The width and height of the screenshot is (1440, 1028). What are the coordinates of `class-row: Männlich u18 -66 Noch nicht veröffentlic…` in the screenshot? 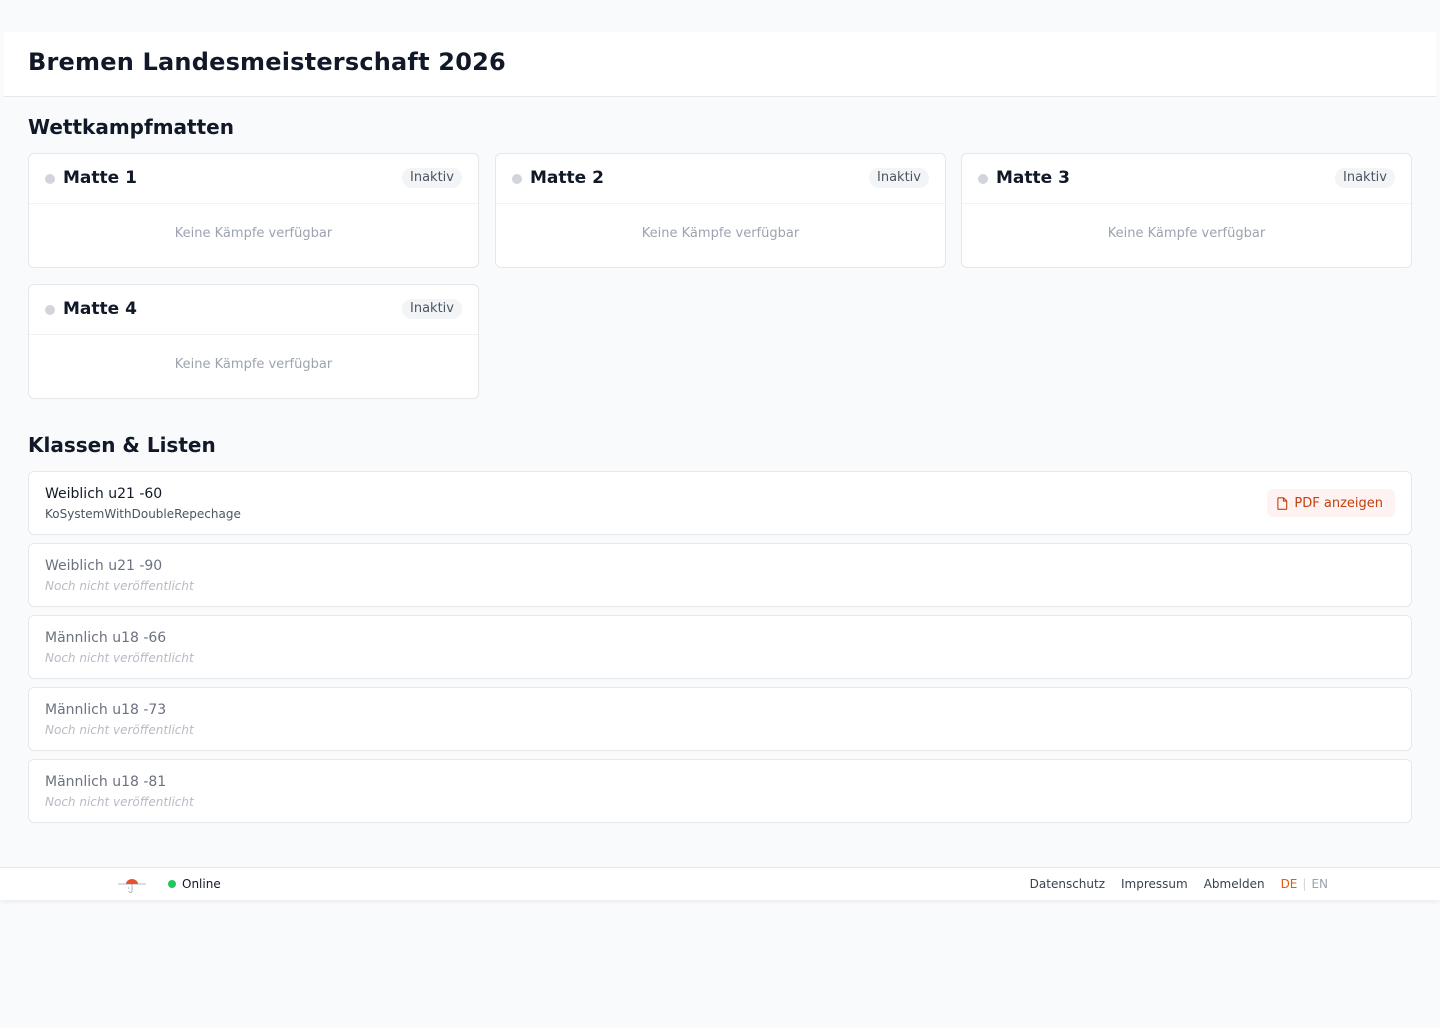 It's located at (720, 647).